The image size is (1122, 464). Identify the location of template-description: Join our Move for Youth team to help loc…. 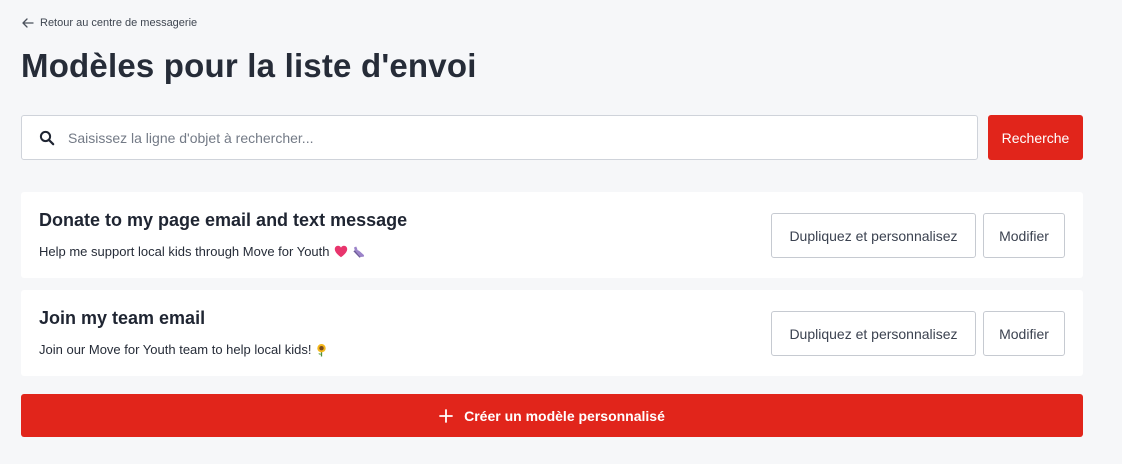
(183, 349).